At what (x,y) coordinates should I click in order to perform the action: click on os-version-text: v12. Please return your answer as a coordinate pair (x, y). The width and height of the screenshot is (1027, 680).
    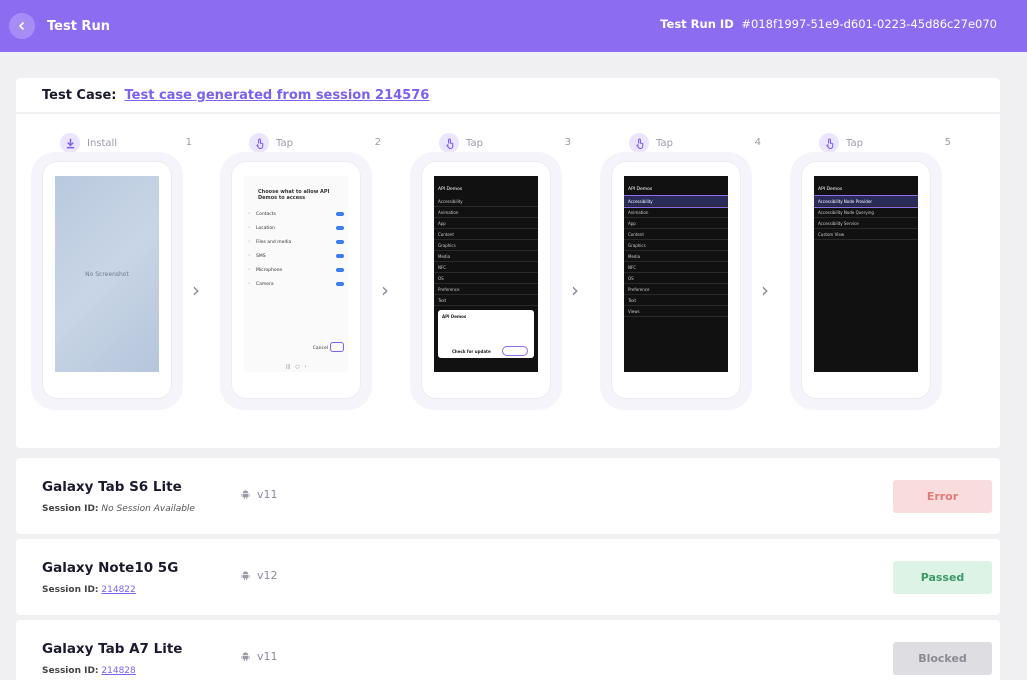
    Looking at the image, I should click on (267, 575).